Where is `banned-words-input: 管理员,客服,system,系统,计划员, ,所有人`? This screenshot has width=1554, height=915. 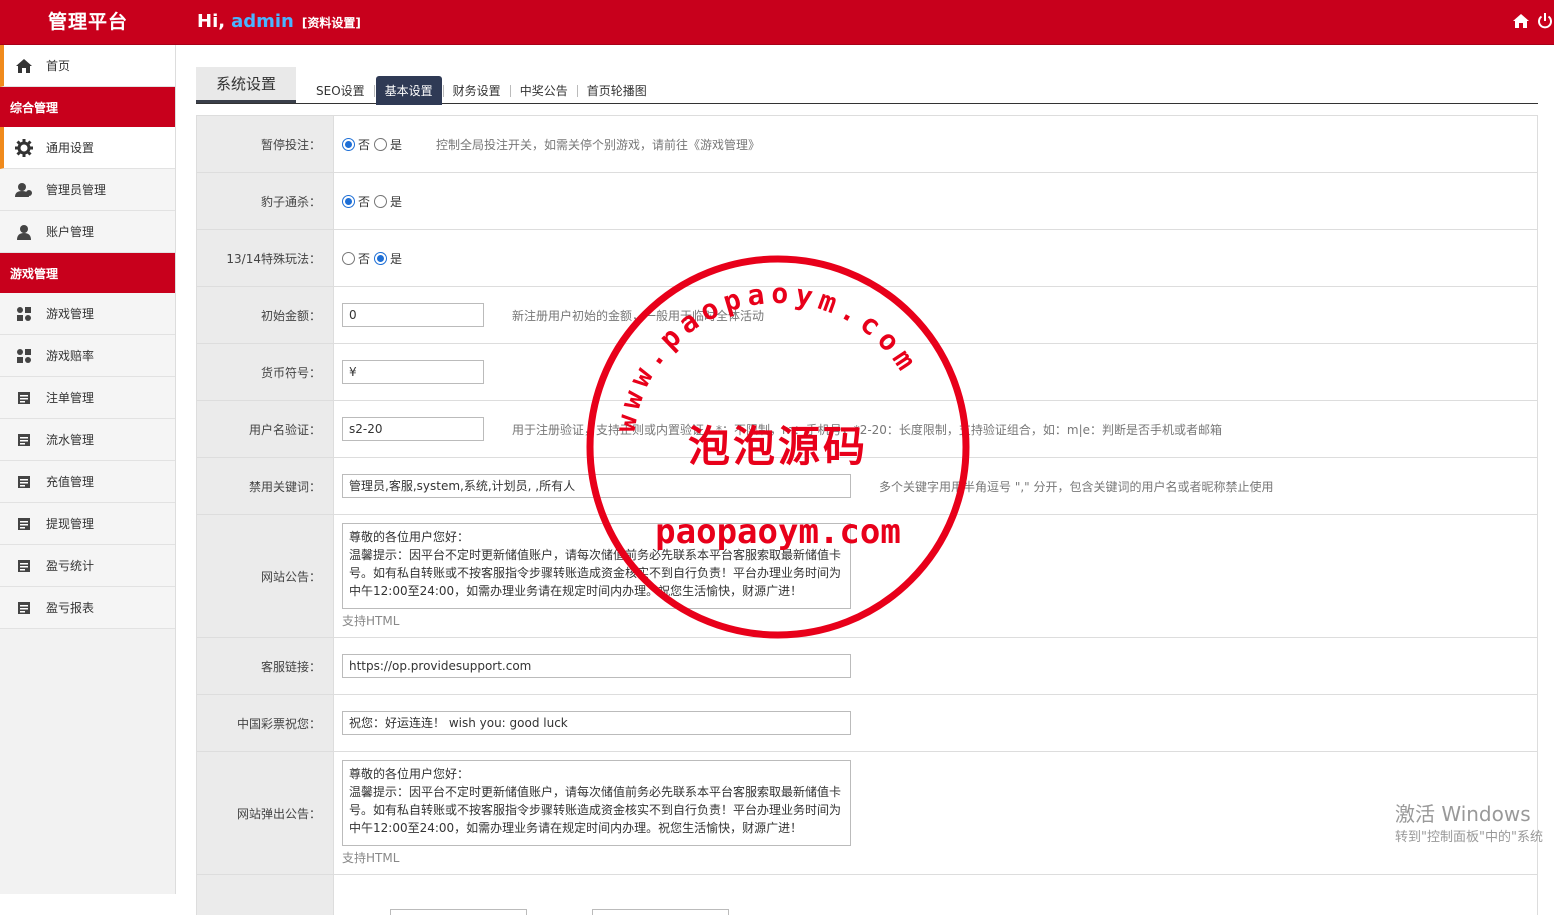
banned-words-input: 管理员,客服,system,系统,计划员, ,所有人 is located at coordinates (596, 486).